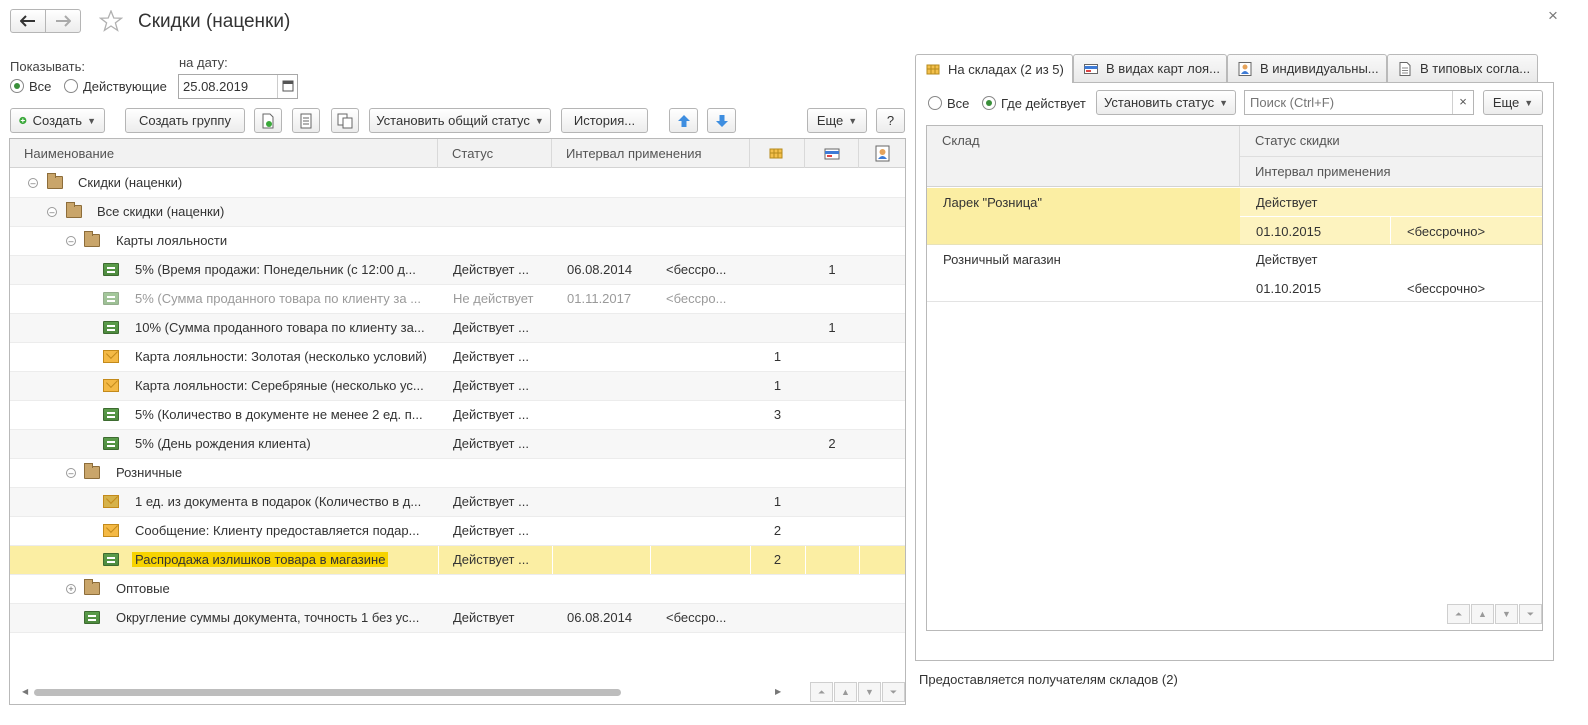 The width and height of the screenshot is (1588, 725). What do you see at coordinates (345, 120) in the screenshot?
I see `print-doc-button` at bounding box center [345, 120].